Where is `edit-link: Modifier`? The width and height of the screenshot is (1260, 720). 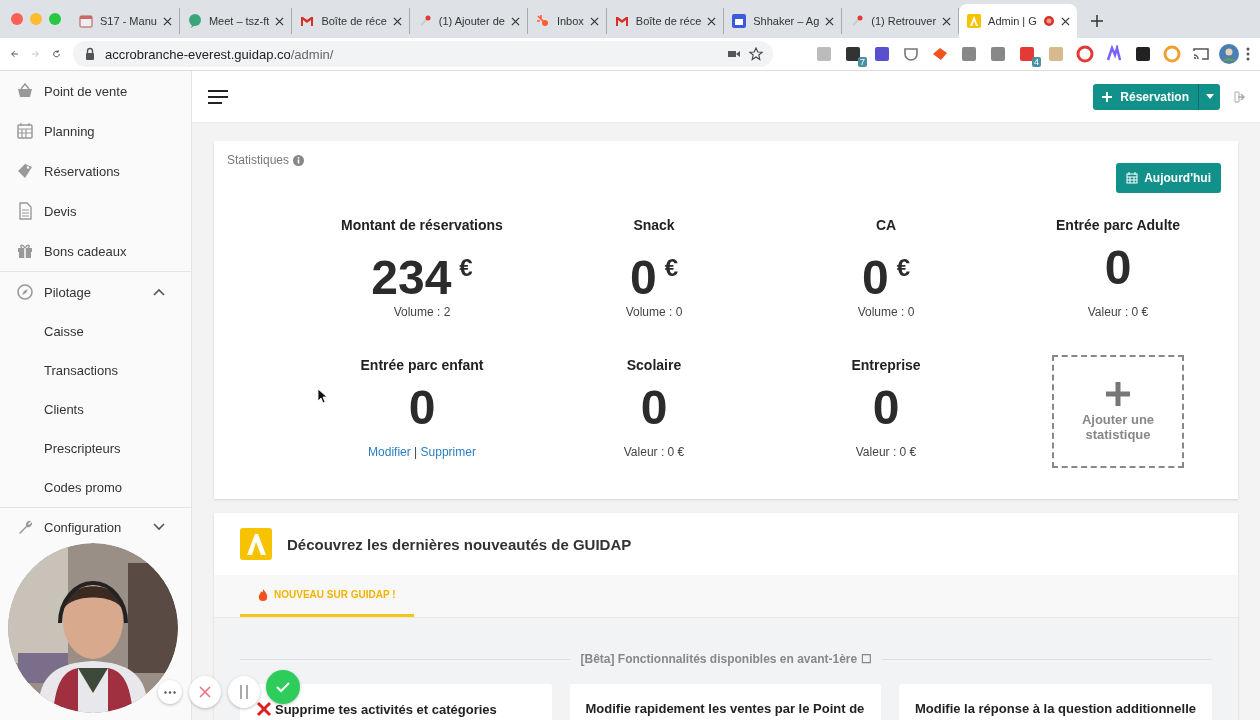 edit-link: Modifier is located at coordinates (389, 452).